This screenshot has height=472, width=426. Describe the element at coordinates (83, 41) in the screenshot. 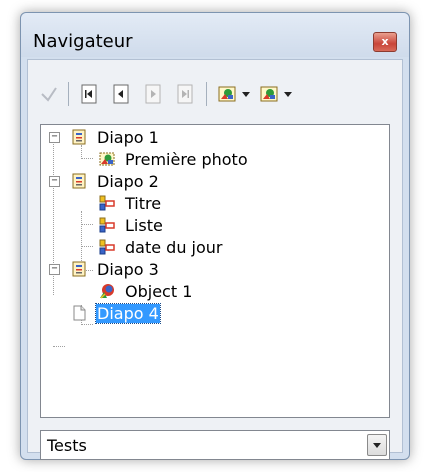

I see `window-title: Navigateur` at that location.